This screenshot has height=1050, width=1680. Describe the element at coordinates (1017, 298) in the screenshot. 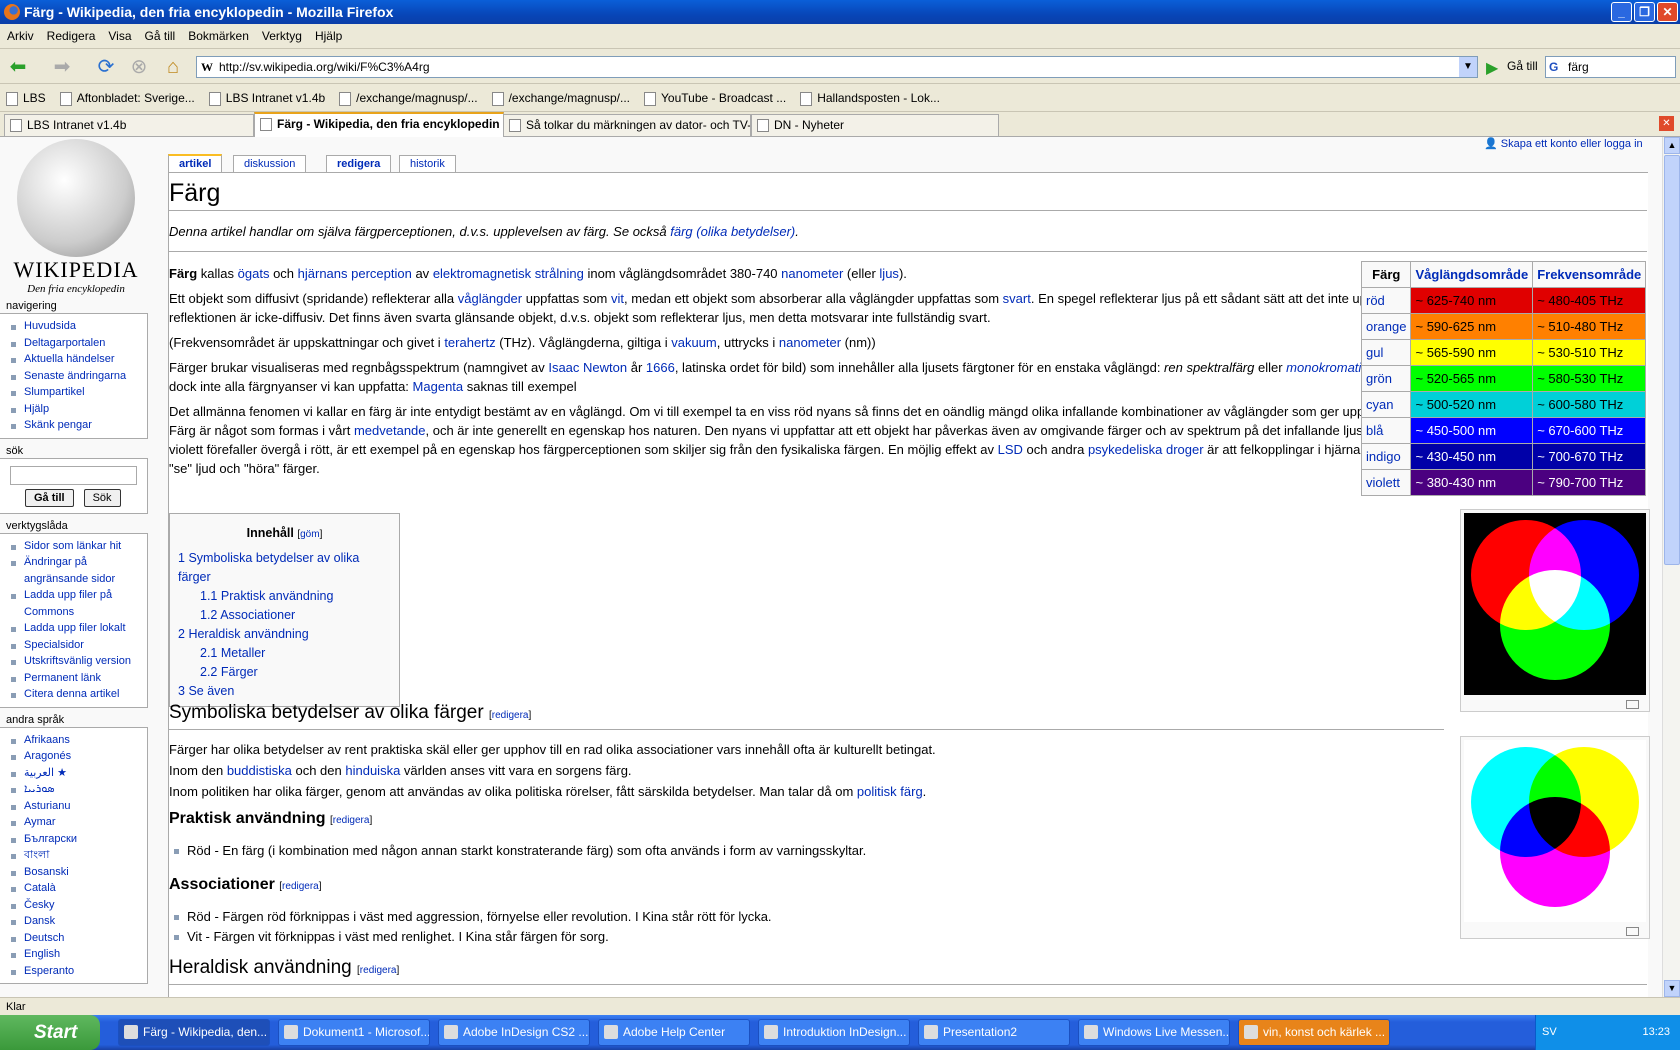

I see `article-link: svart` at that location.